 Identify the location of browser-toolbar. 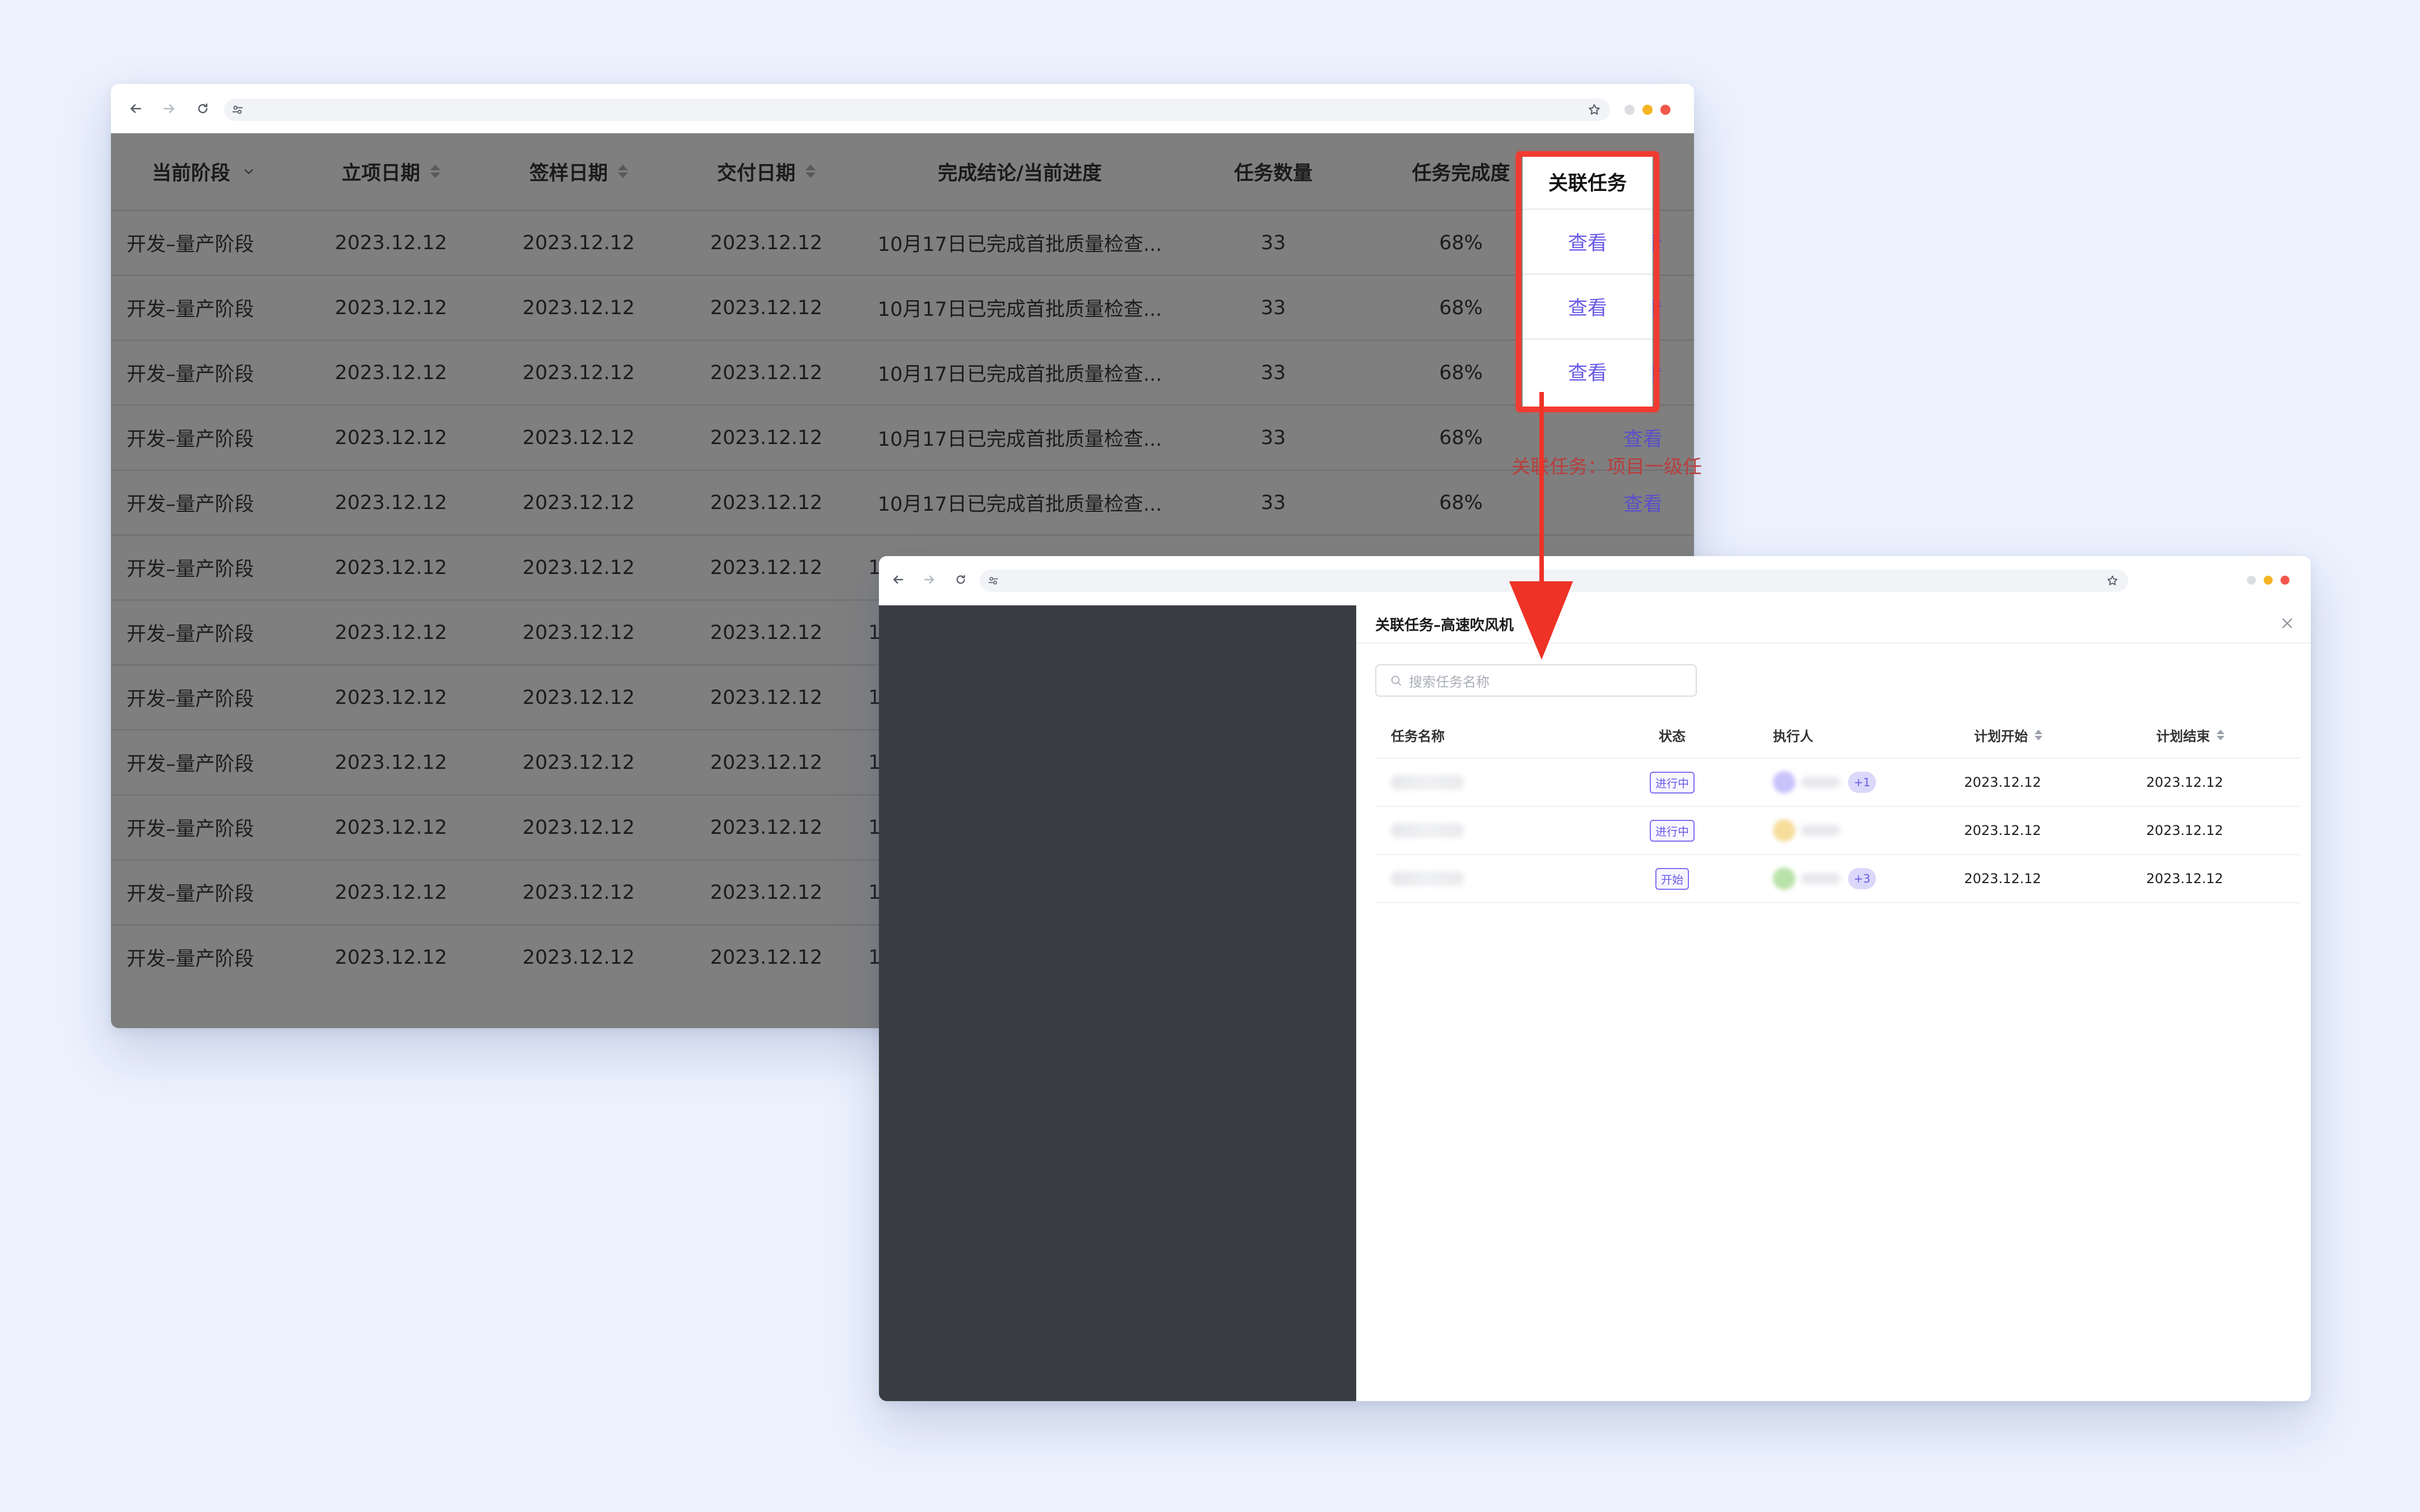
(1595, 581).